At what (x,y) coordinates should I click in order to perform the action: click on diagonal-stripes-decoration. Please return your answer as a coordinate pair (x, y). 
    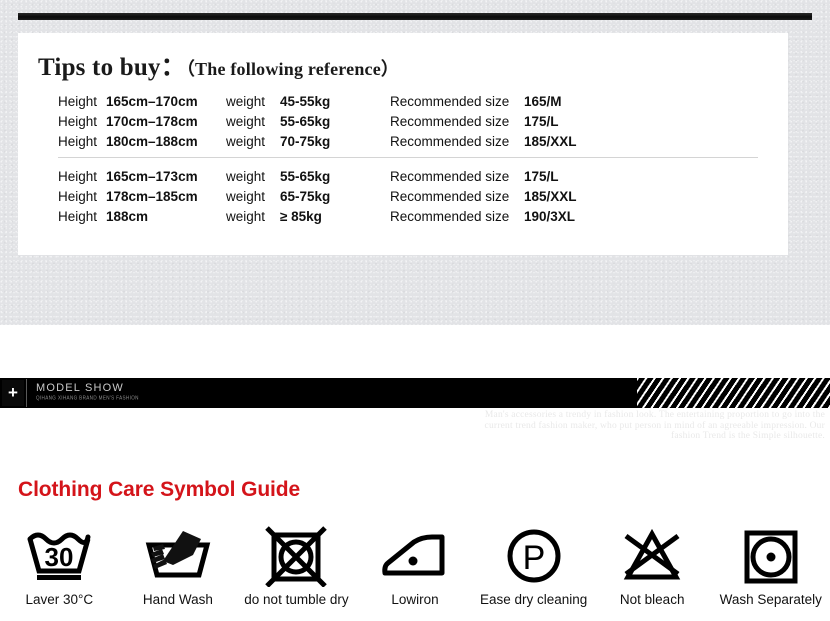
    Looking at the image, I should click on (733, 393).